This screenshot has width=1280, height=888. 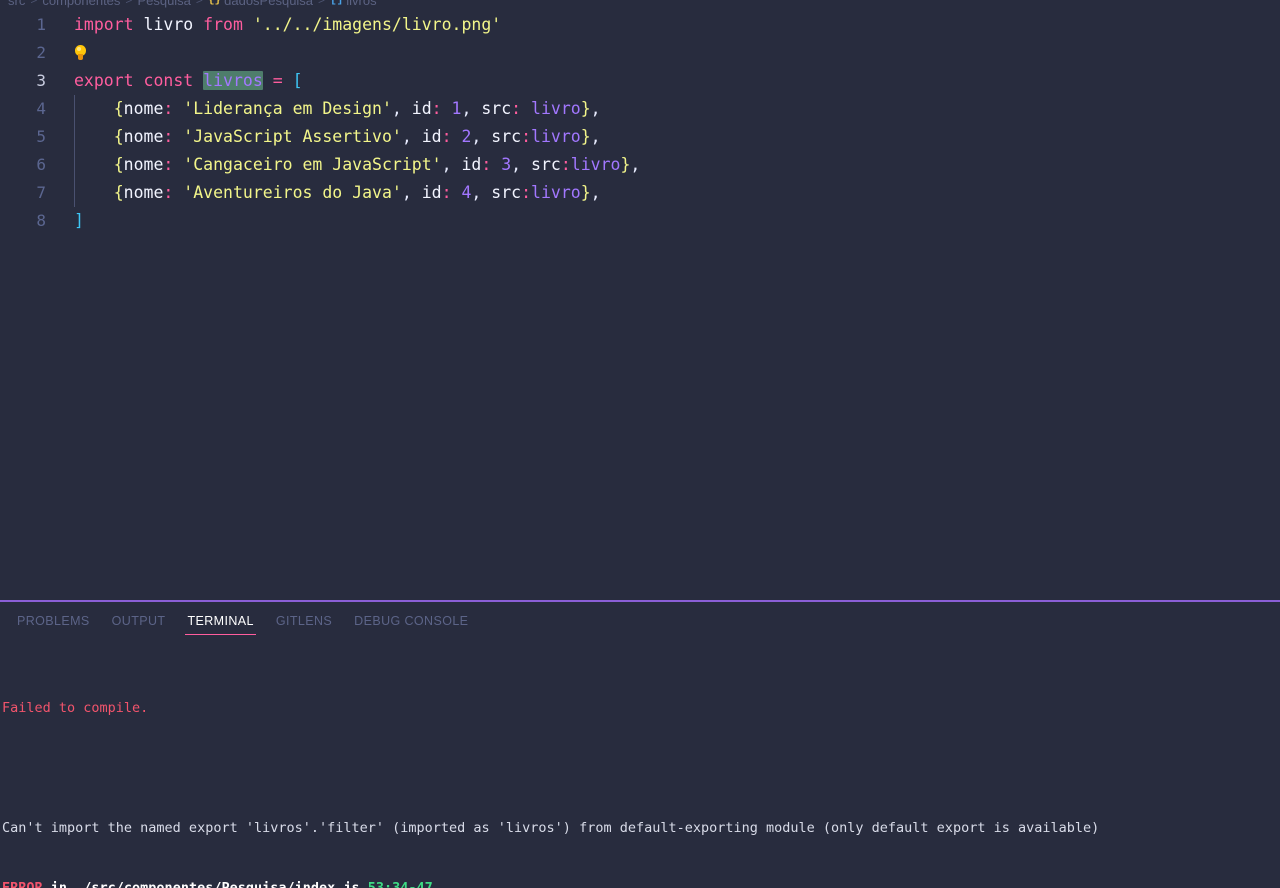 I want to click on error-label: ERROR, so click(x=22, y=884).